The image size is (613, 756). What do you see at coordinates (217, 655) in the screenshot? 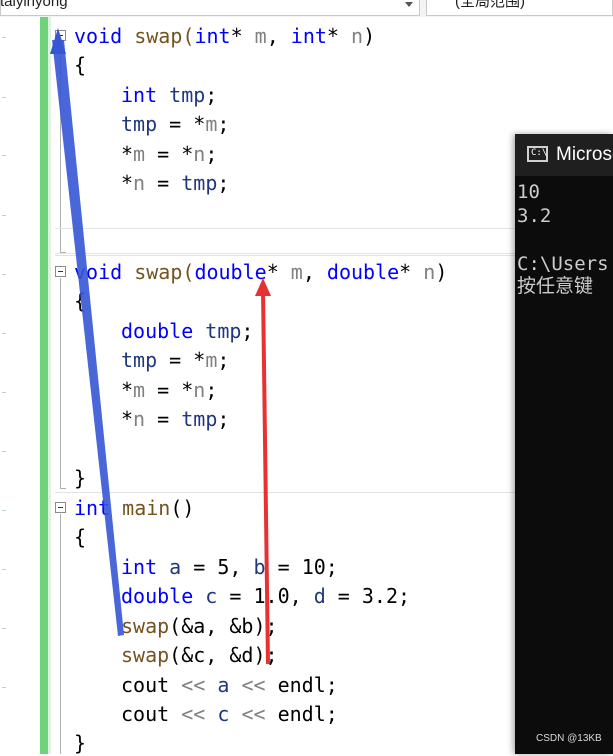
I see `call-arguments: (&c, &d)` at bounding box center [217, 655].